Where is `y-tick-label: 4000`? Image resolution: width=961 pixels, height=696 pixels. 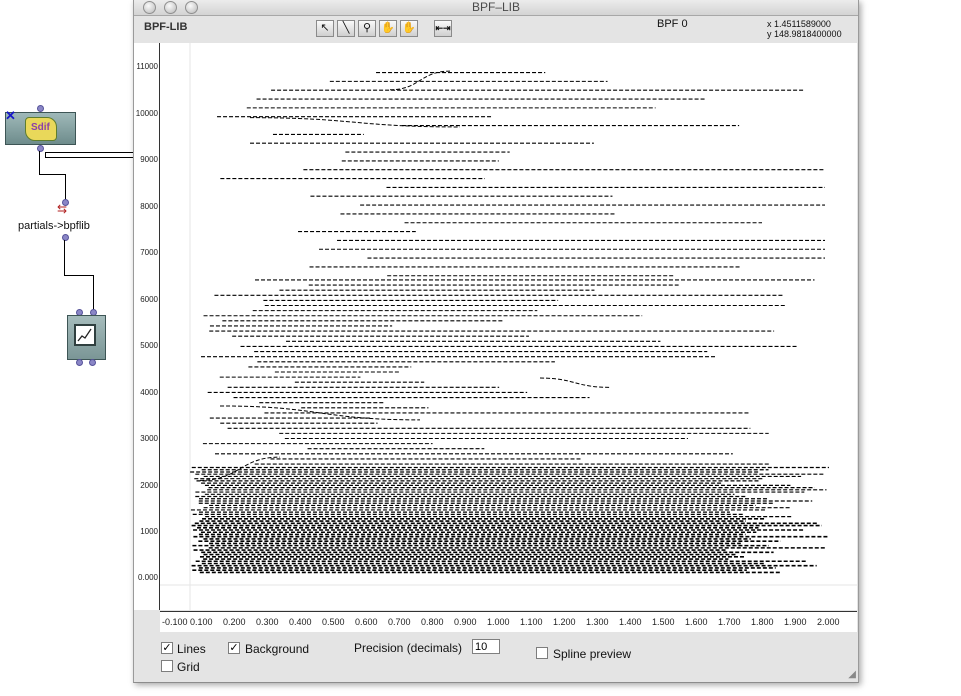 y-tick-label: 4000 is located at coordinates (149, 392).